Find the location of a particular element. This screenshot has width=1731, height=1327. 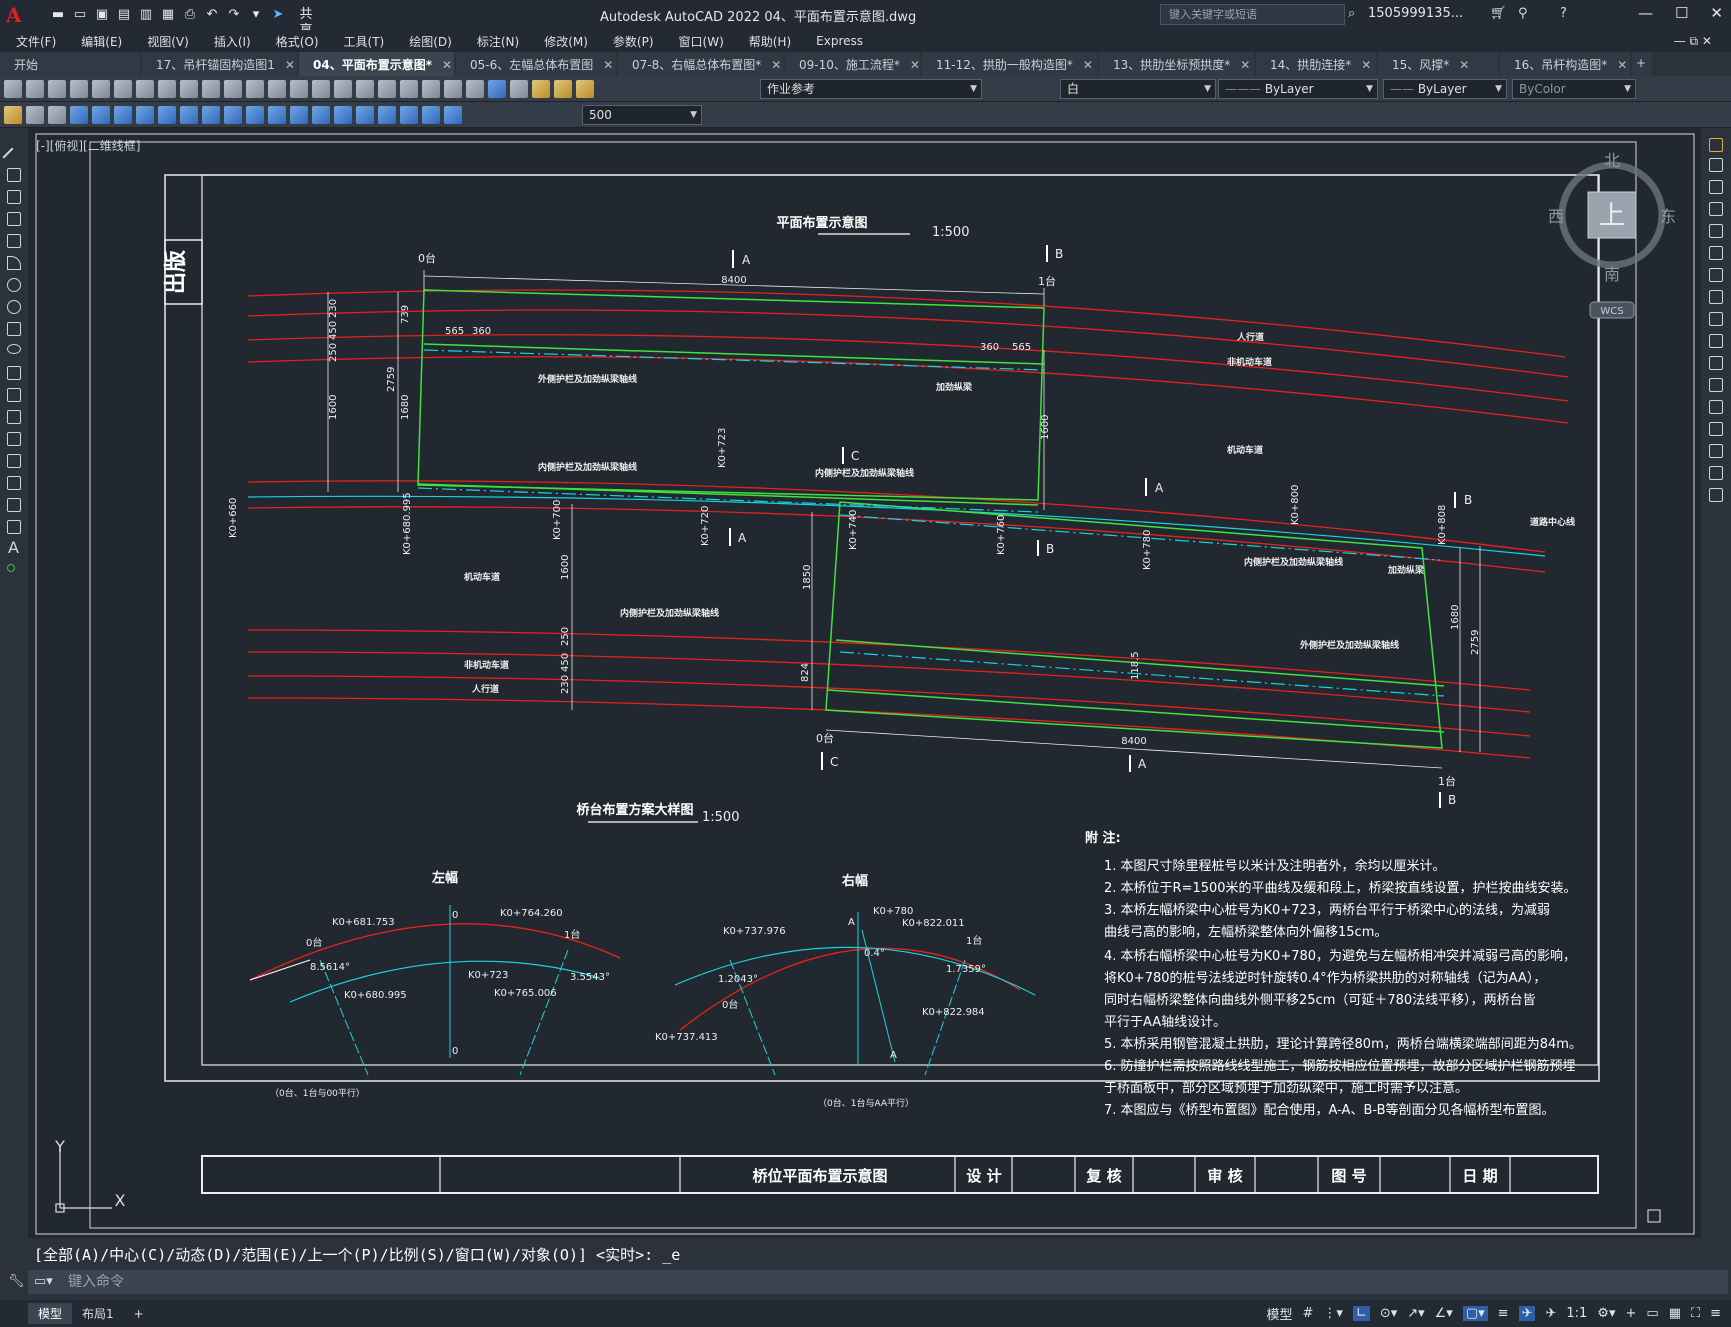

title-block-check: 复 核 is located at coordinates (1103, 1176).